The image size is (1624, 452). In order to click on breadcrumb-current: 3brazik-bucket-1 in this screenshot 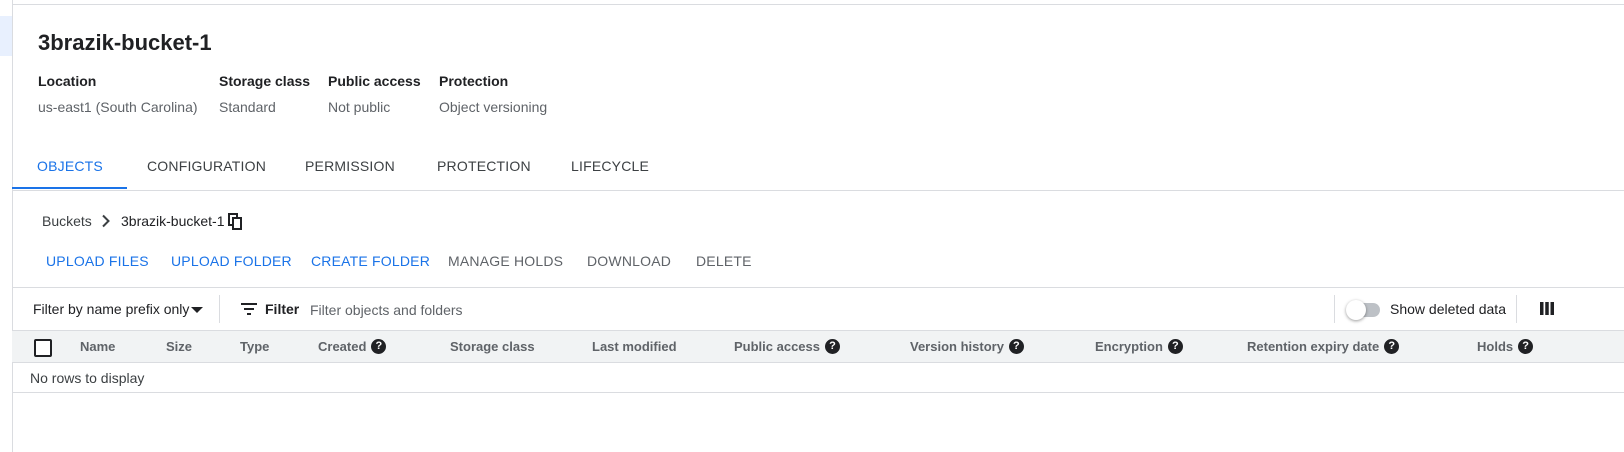, I will do `click(173, 221)`.